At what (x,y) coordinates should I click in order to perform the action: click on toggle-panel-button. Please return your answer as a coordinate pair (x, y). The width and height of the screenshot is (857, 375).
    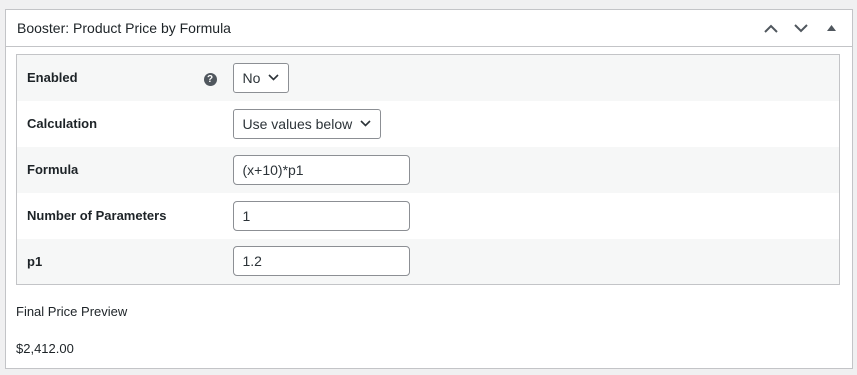
    Looking at the image, I should click on (831, 28).